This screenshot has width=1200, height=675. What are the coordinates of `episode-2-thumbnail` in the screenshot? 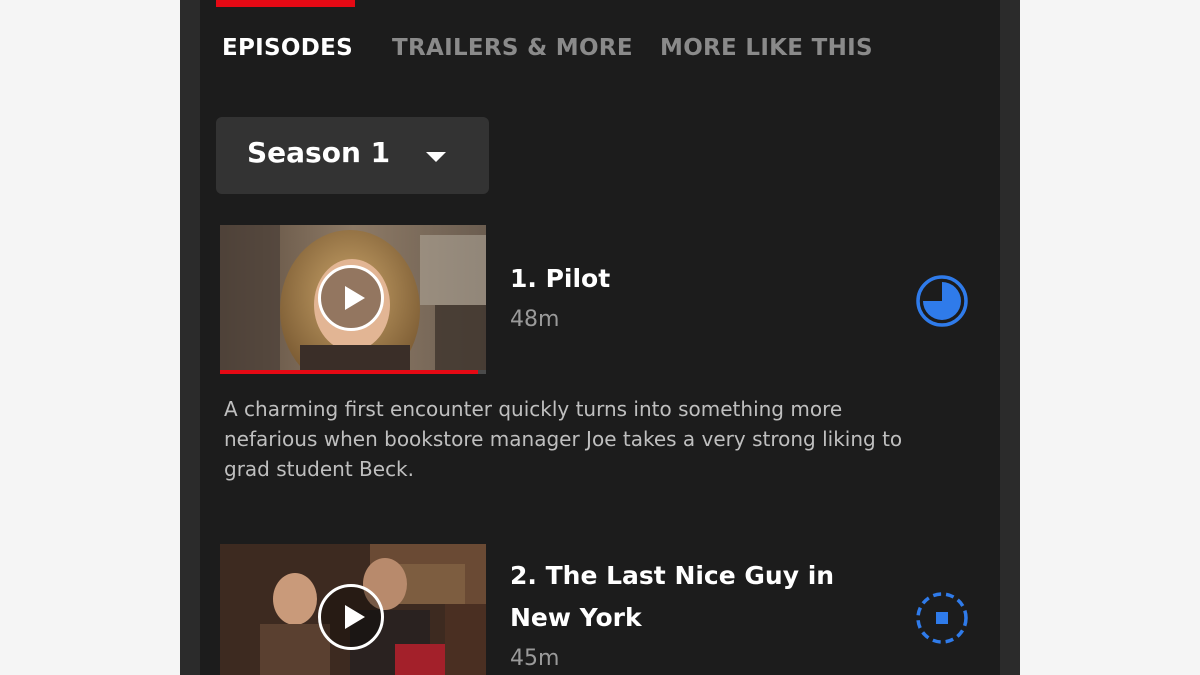 It's located at (353, 609).